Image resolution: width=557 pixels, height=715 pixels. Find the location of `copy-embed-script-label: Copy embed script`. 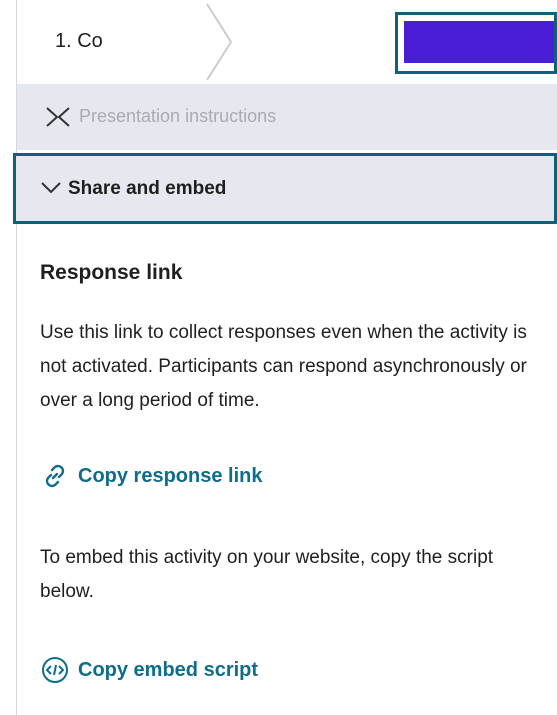

copy-embed-script-label: Copy embed script is located at coordinates (168, 669).